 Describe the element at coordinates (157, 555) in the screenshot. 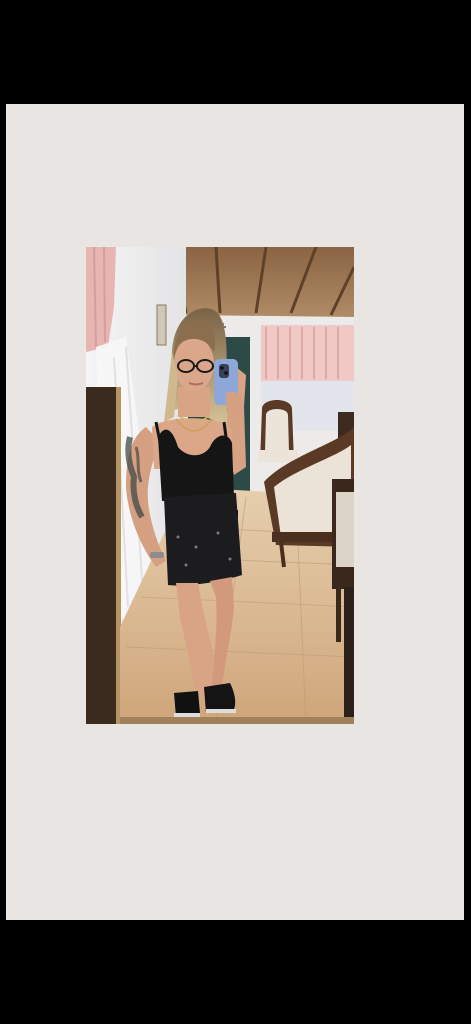

I see `bracelet` at that location.